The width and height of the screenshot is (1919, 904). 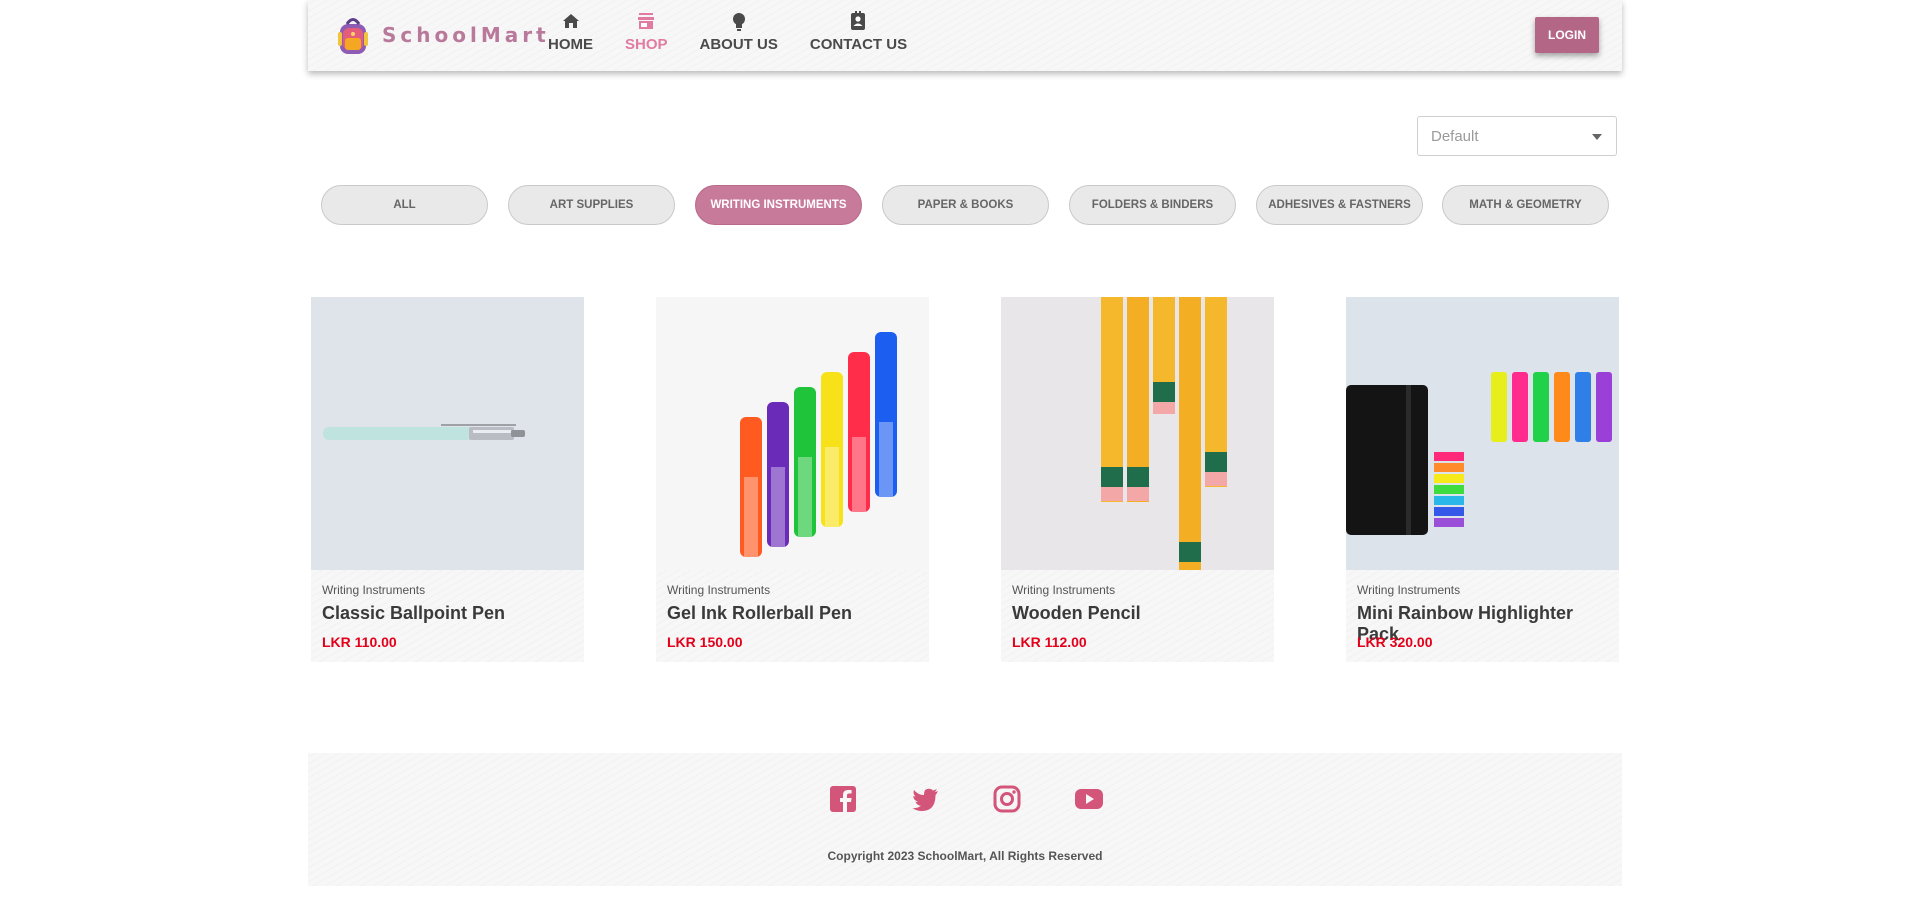 What do you see at coordinates (591, 205) in the screenshot?
I see `category-pill-art-supplies: ART SUPPLIES` at bounding box center [591, 205].